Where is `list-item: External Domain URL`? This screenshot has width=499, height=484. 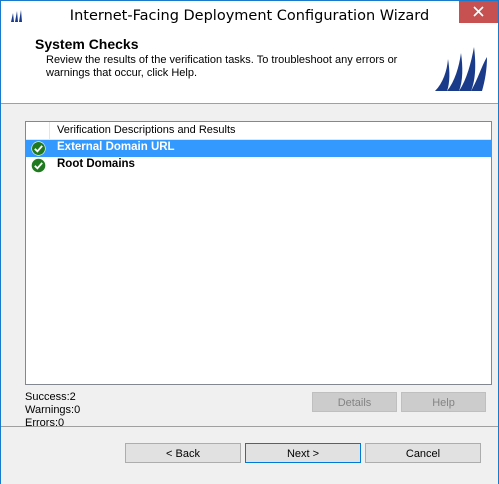 list-item: External Domain URL is located at coordinates (258, 148).